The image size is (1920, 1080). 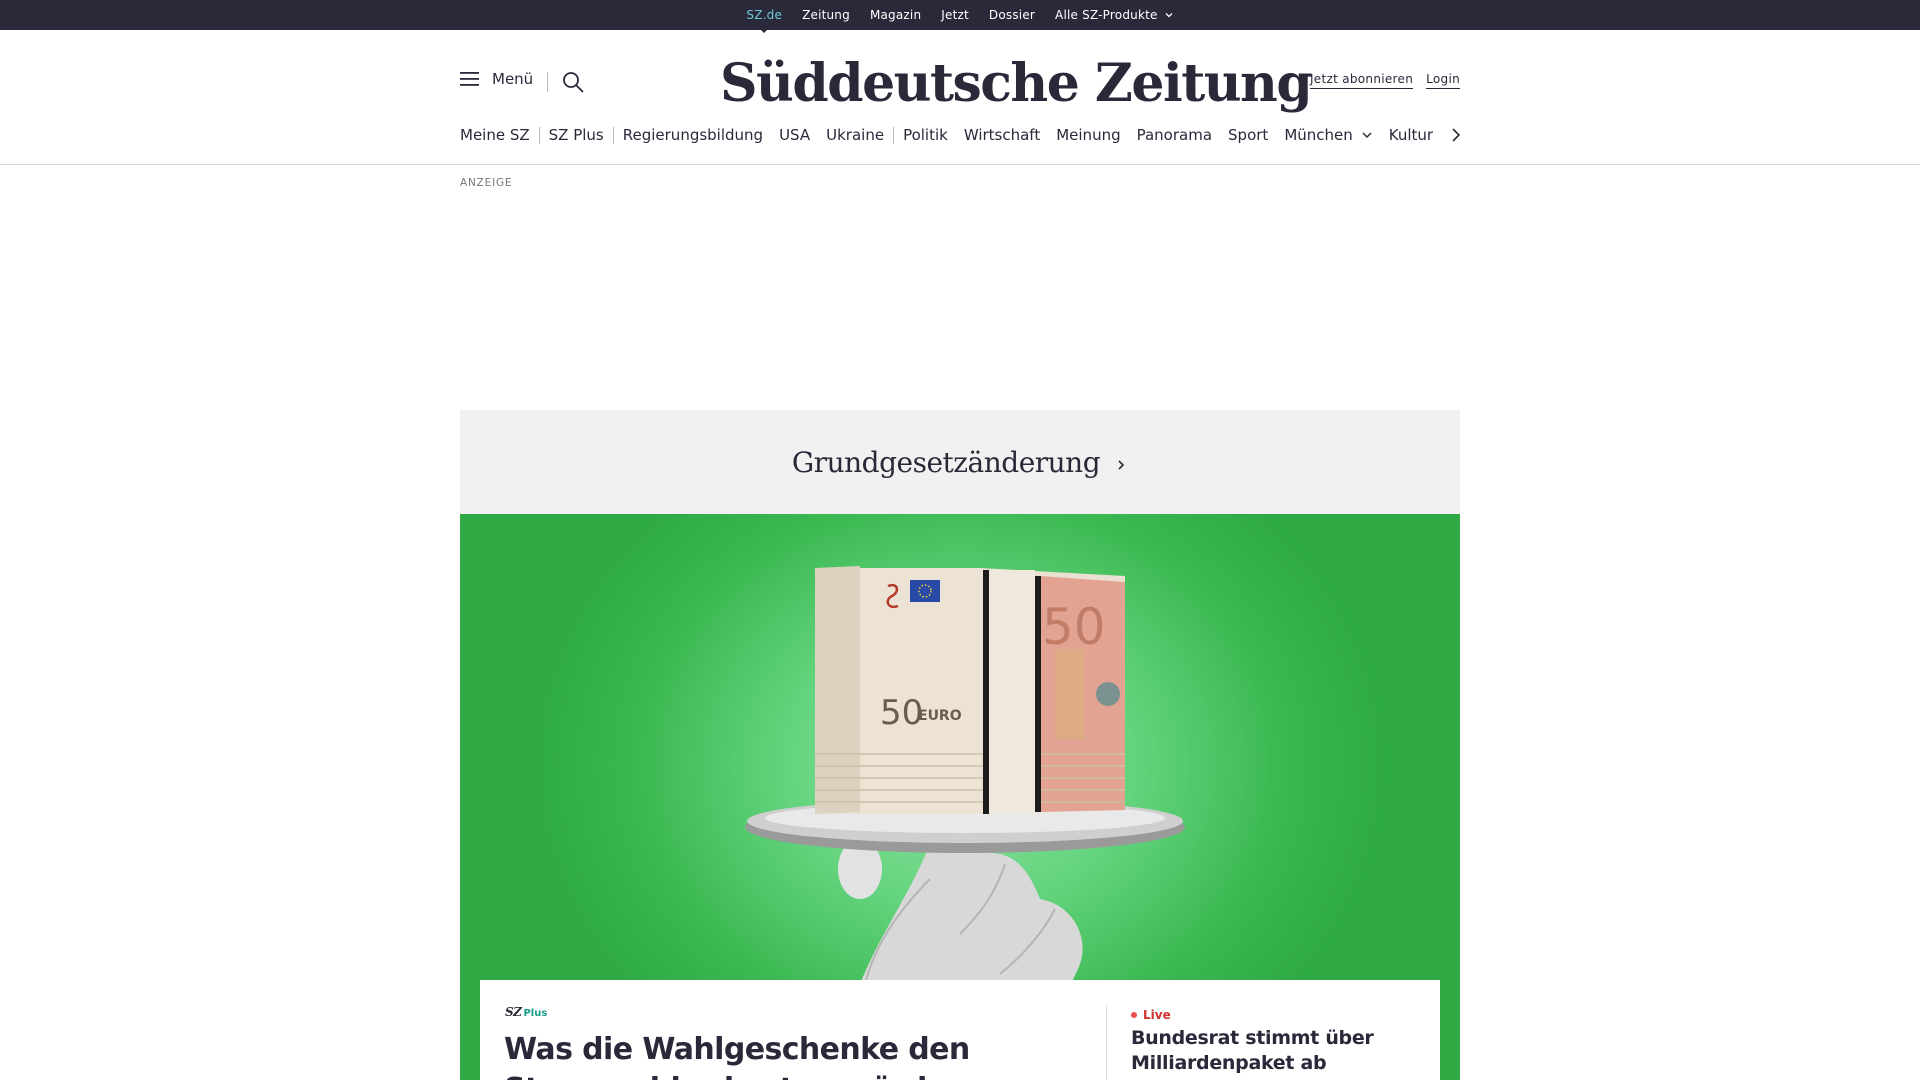 I want to click on menu-button: Menü, so click(x=496, y=79).